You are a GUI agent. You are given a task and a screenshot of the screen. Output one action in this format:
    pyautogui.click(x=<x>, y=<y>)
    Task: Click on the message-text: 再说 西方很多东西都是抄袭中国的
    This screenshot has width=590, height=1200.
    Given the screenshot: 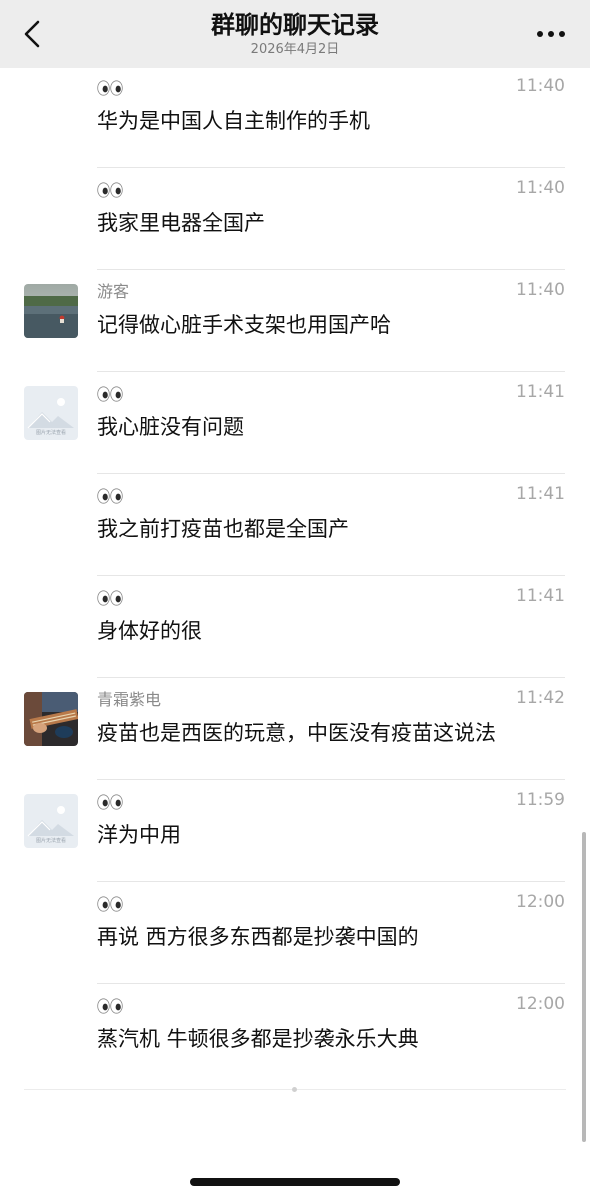 What is the action you would take?
    pyautogui.click(x=258, y=937)
    